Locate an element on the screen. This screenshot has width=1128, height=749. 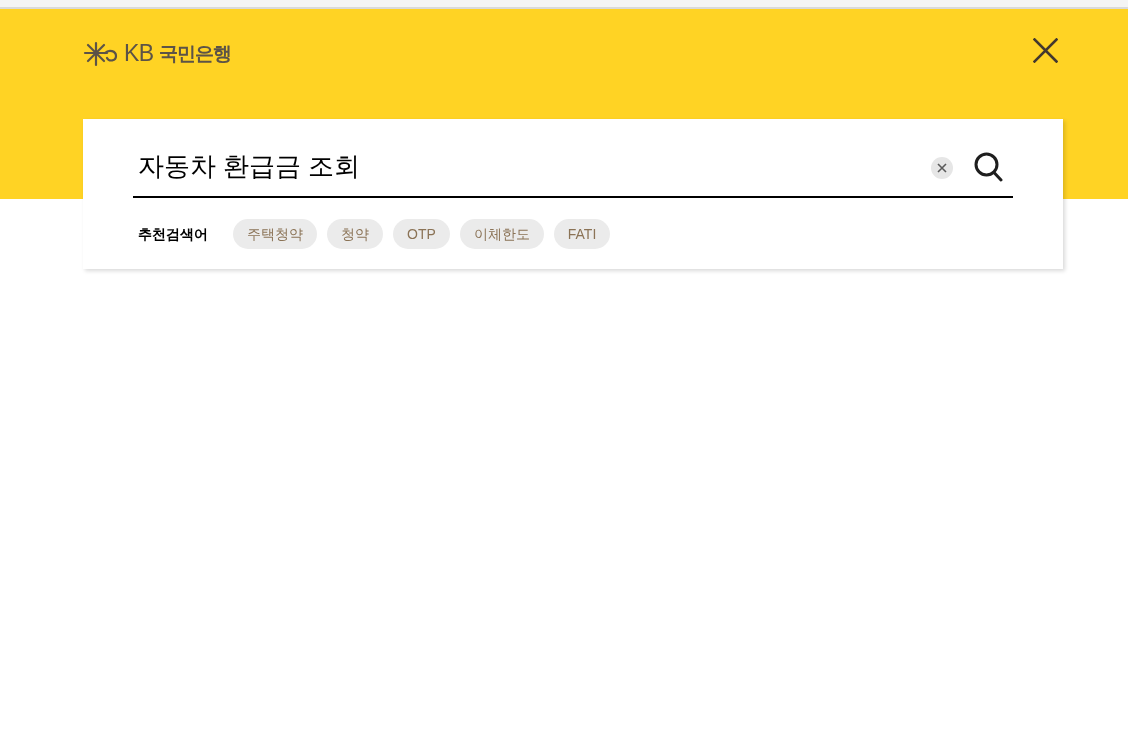
search-icon is located at coordinates (988, 166).